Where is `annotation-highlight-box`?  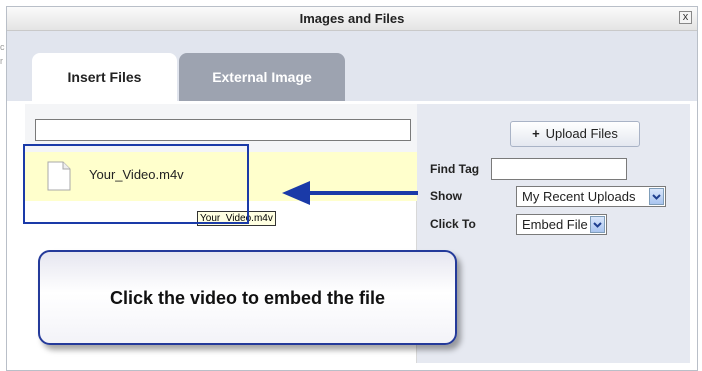 annotation-highlight-box is located at coordinates (136, 184).